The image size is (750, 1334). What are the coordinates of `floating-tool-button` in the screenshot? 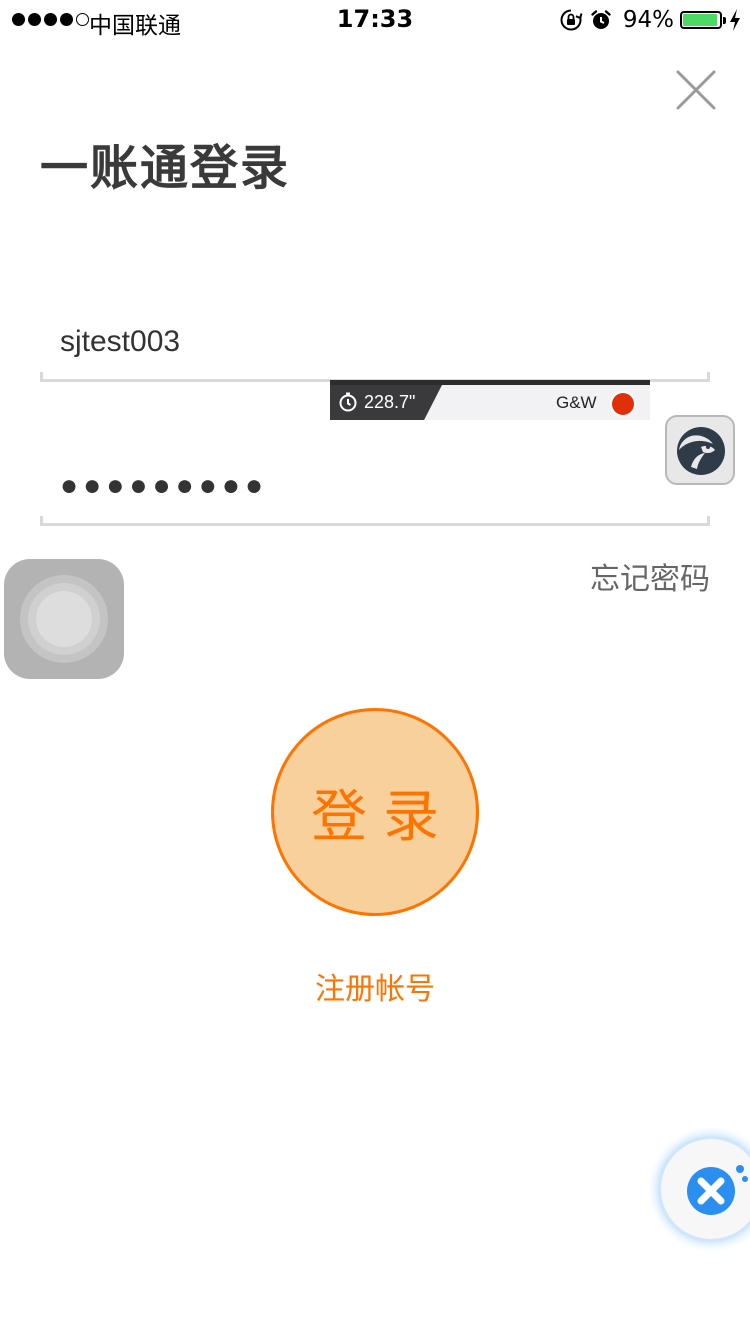 It's located at (705, 1189).